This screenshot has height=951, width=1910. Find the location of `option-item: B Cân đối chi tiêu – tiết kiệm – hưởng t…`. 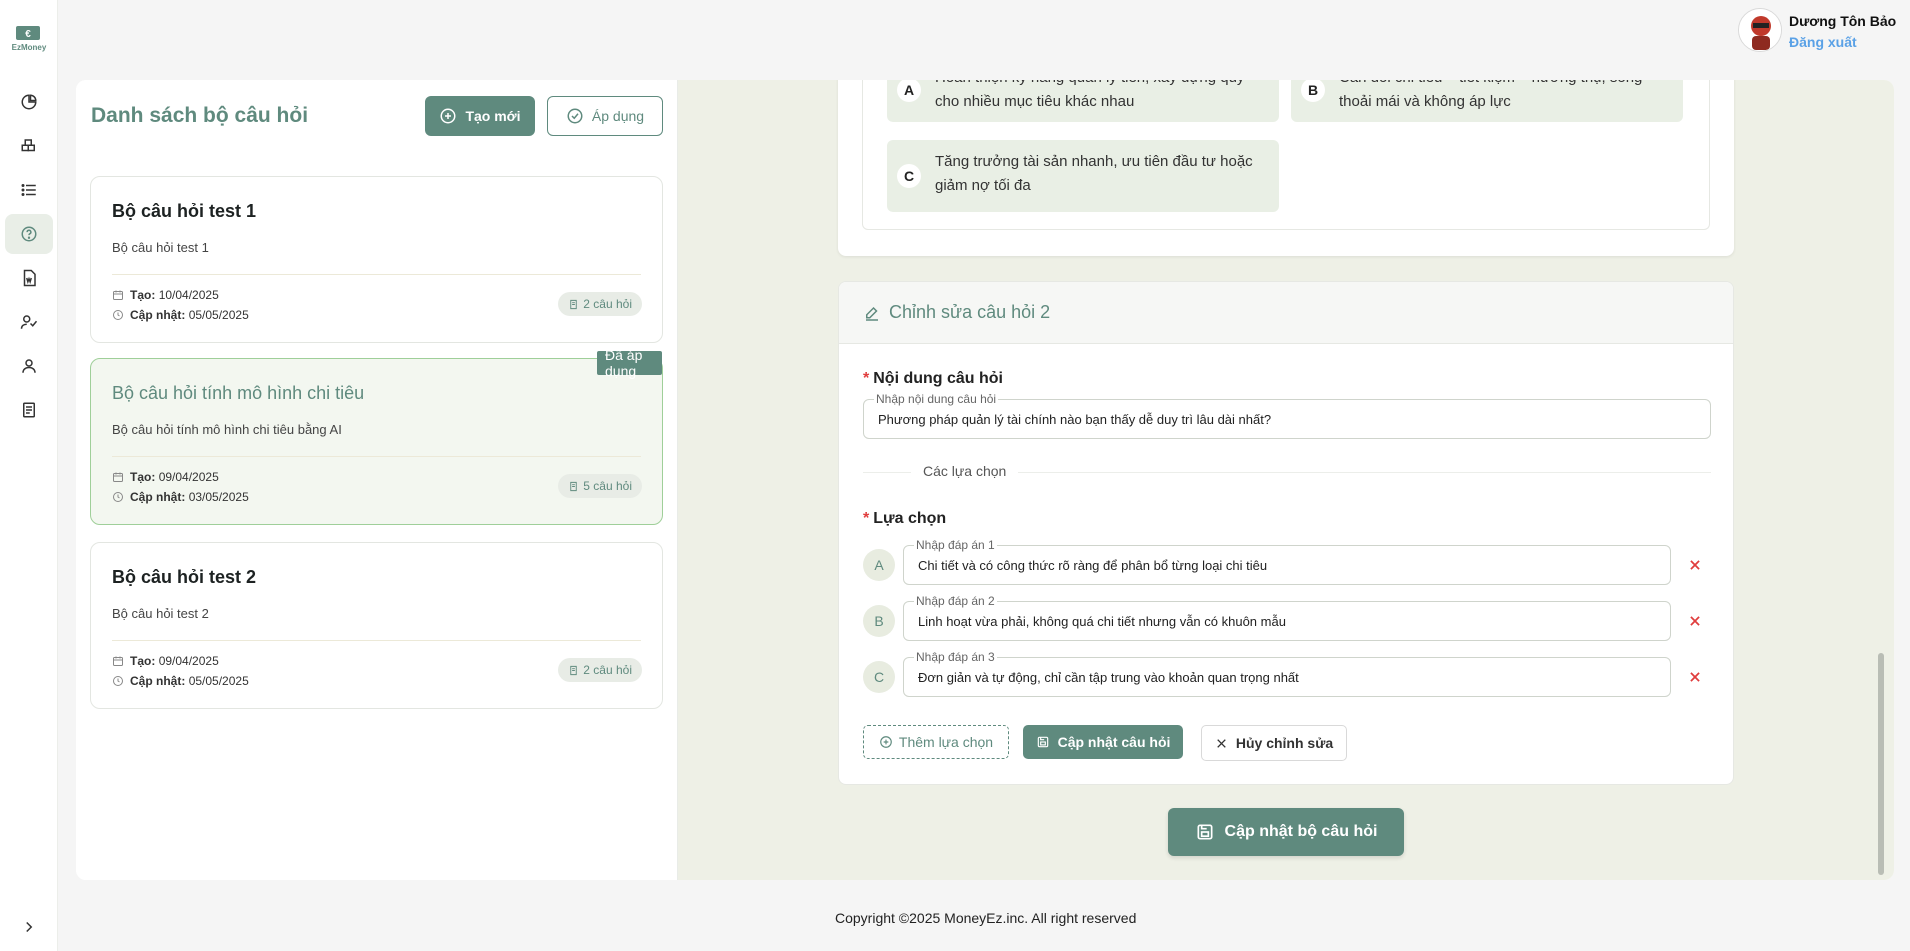

option-item: B Cân đối chi tiêu – tiết kiệm – hưởng t… is located at coordinates (1487, 101).